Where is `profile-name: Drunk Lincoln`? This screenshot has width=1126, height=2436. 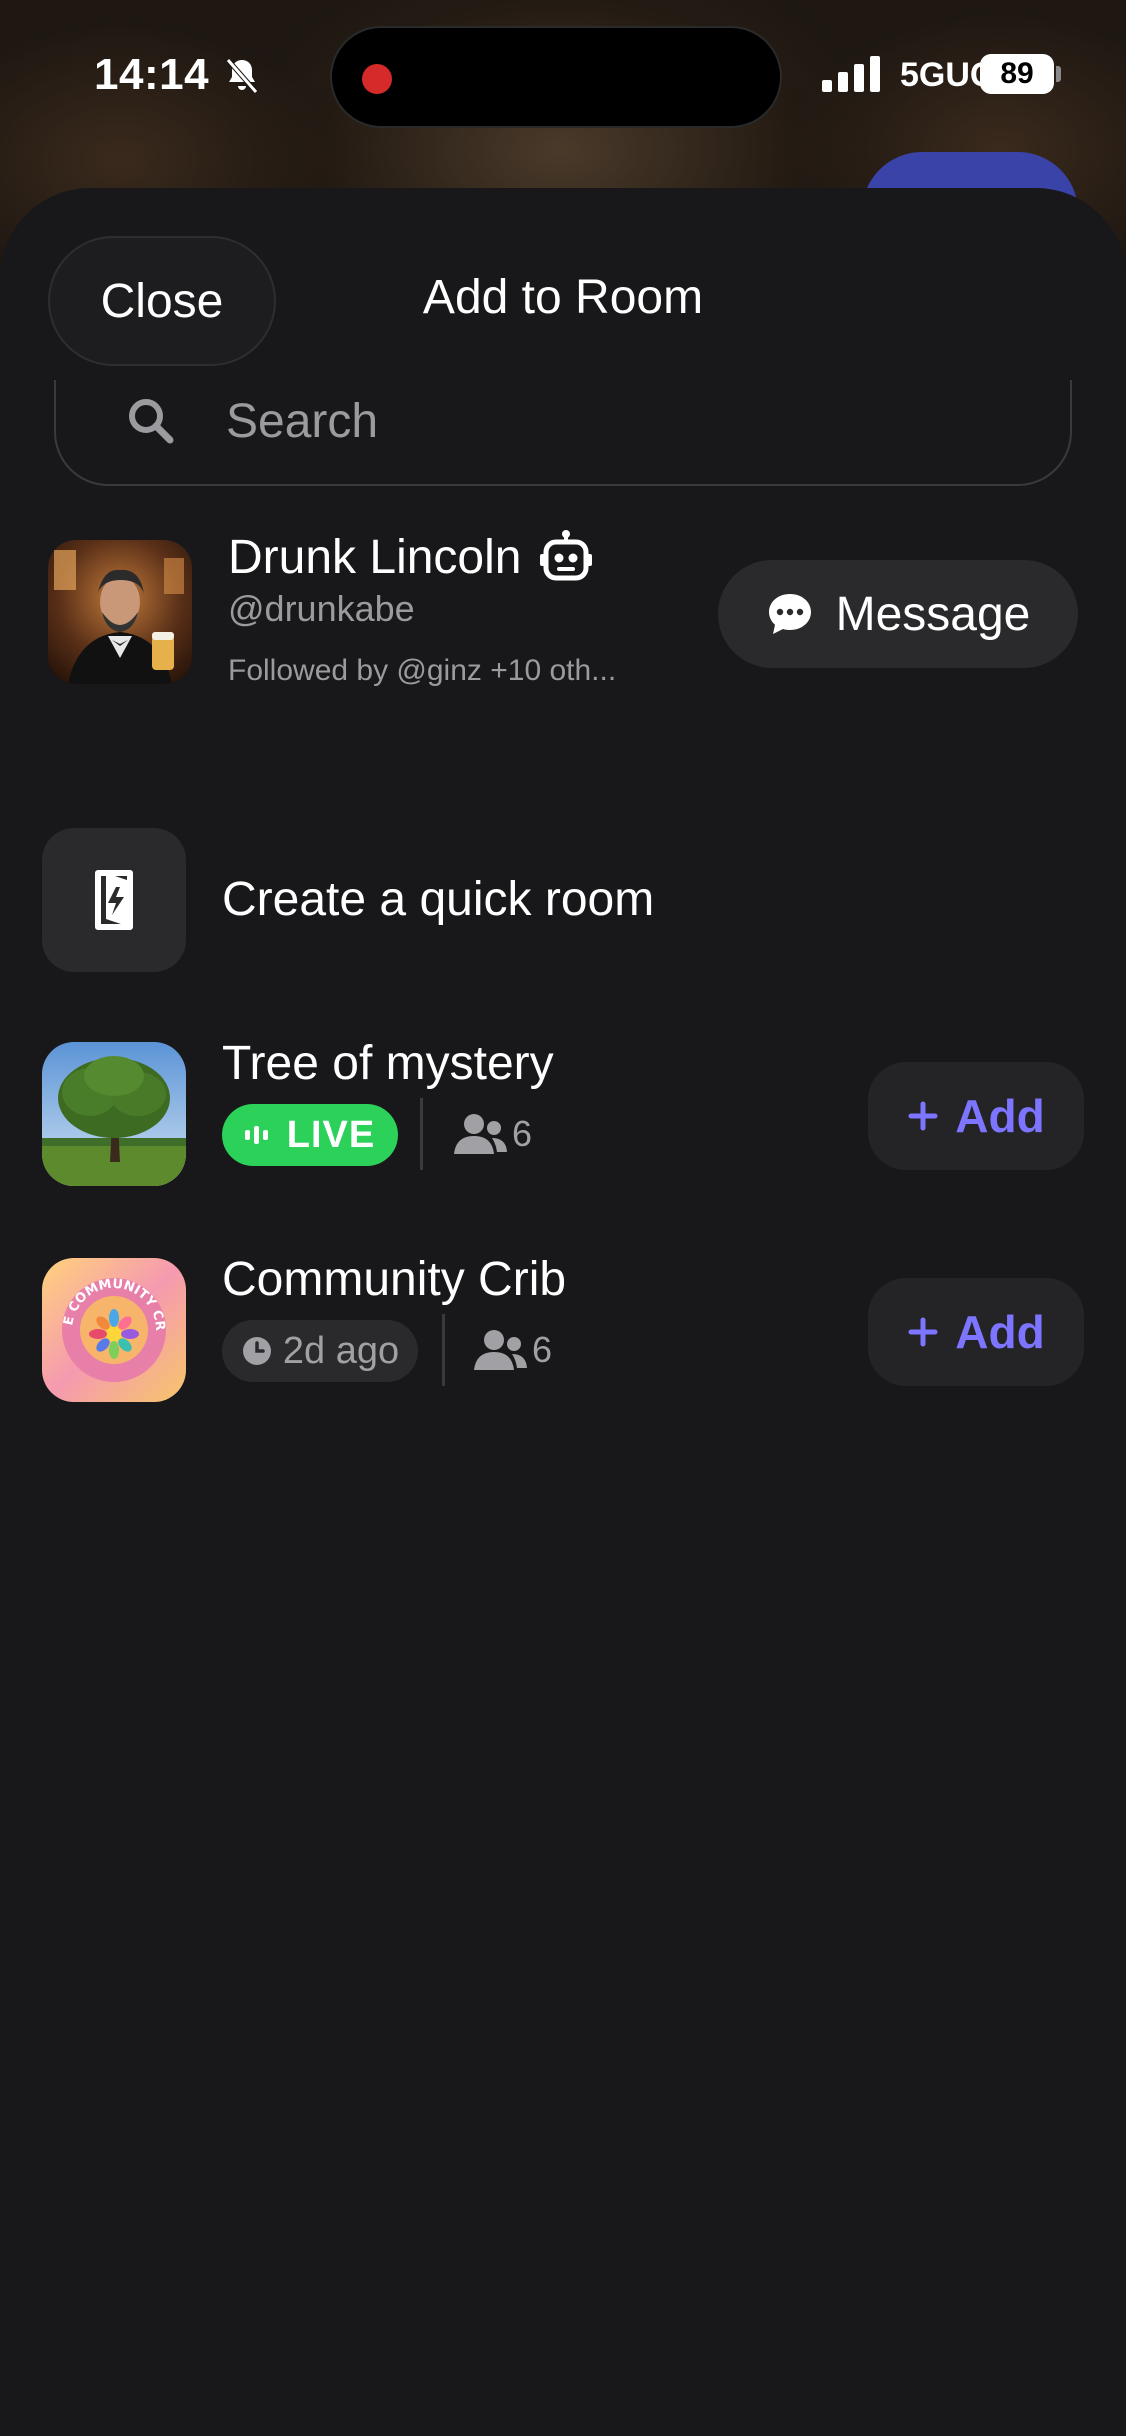
profile-name: Drunk Lincoln is located at coordinates (375, 557).